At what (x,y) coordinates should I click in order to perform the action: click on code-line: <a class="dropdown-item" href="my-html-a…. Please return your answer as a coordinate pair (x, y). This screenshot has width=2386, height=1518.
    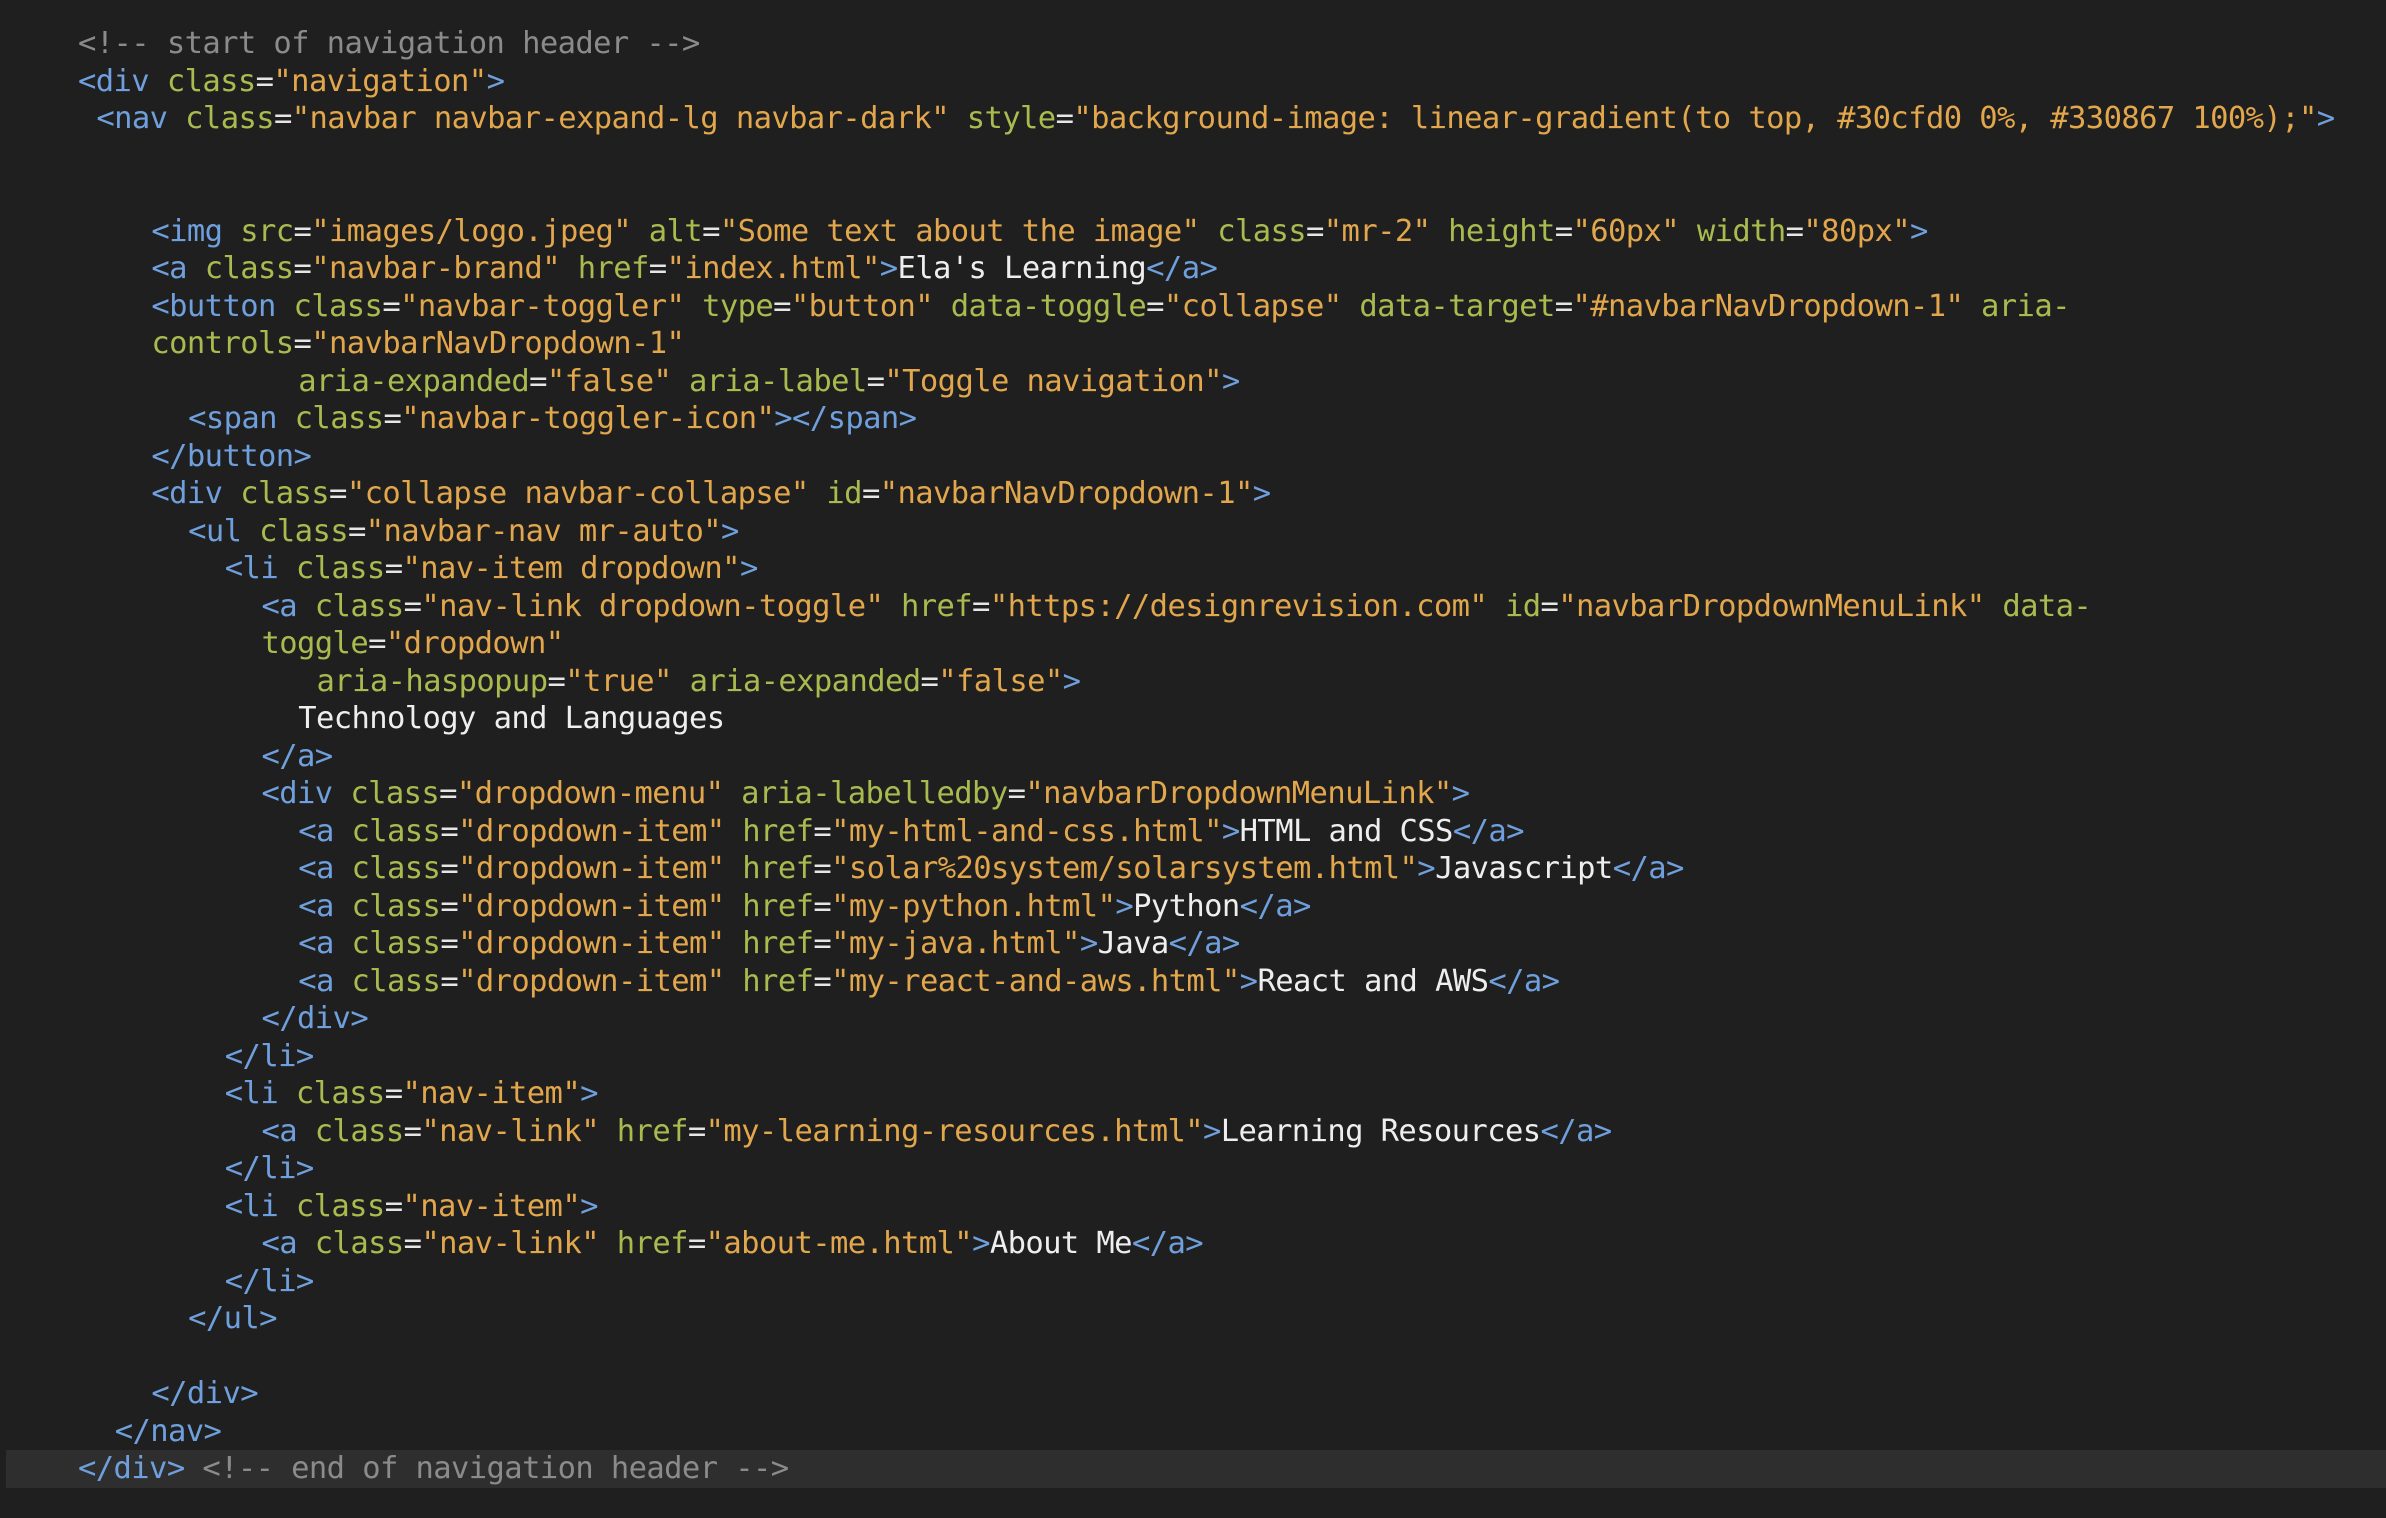
    Looking at the image, I should click on (1193, 832).